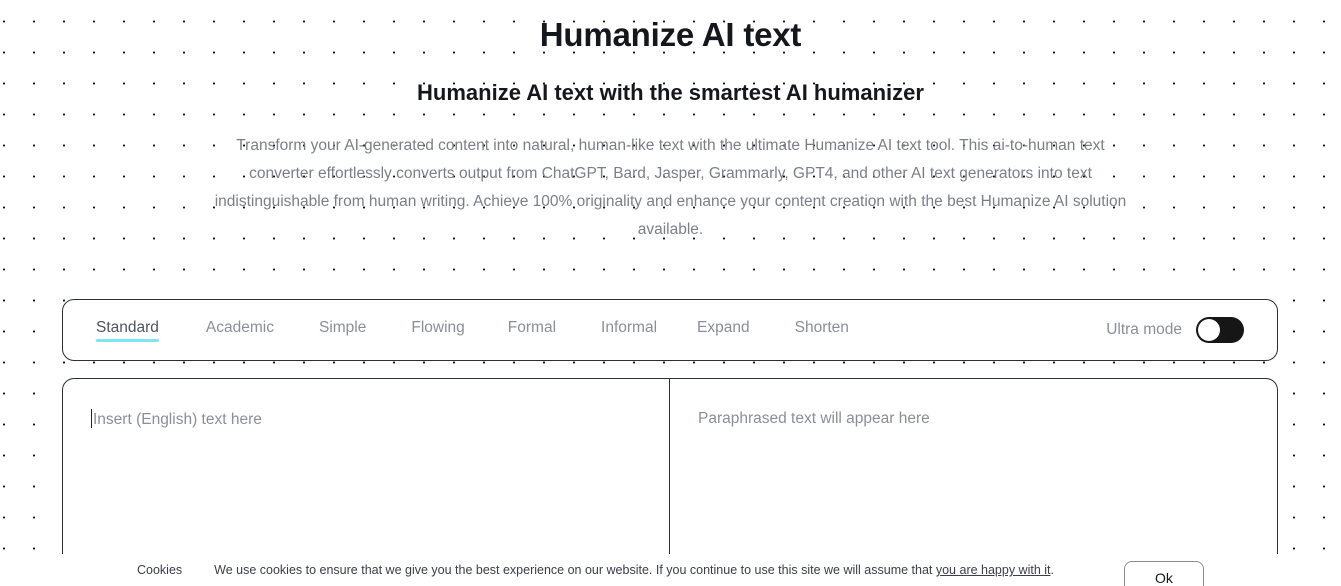 This screenshot has width=1341, height=586. I want to click on tab-formal: Formal, so click(532, 330).